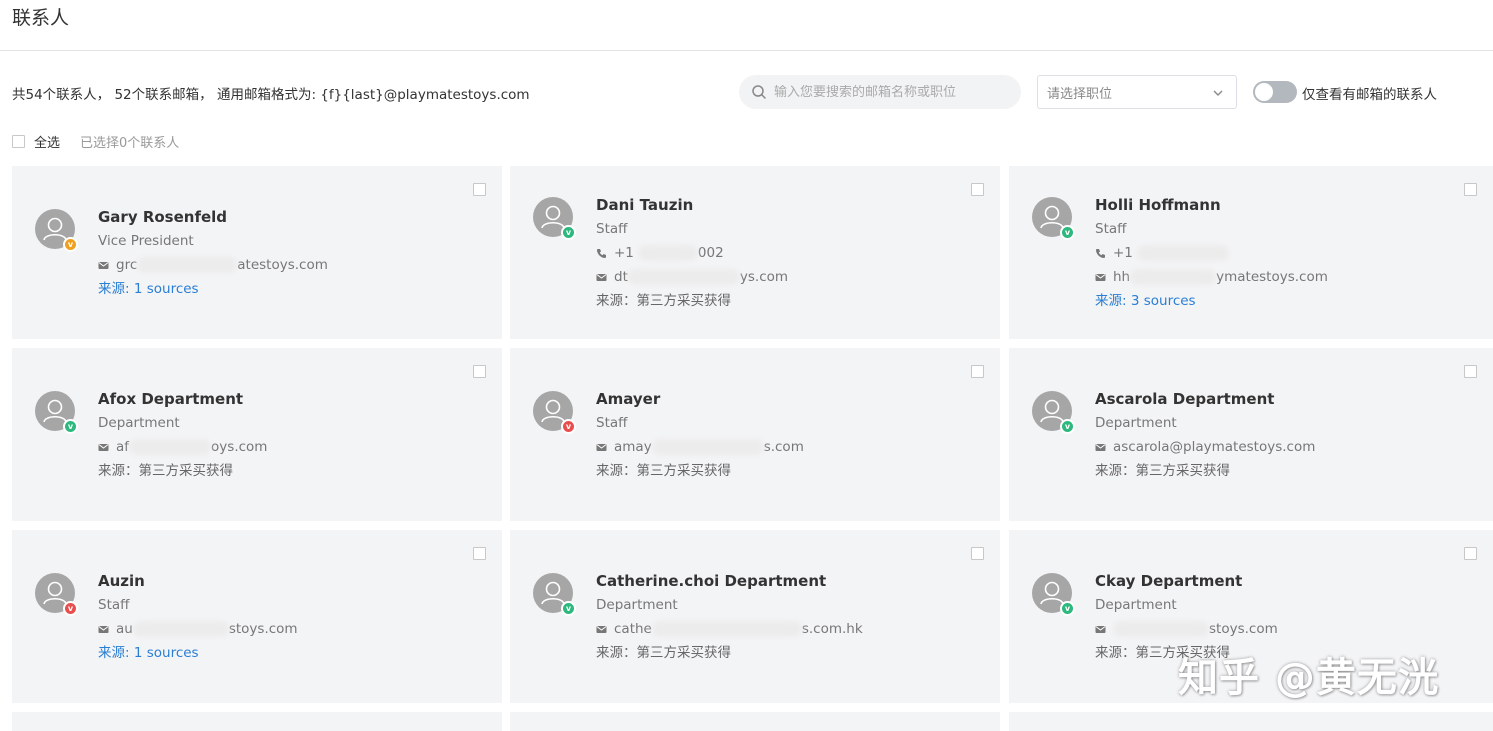  I want to click on search-input, so click(891, 92).